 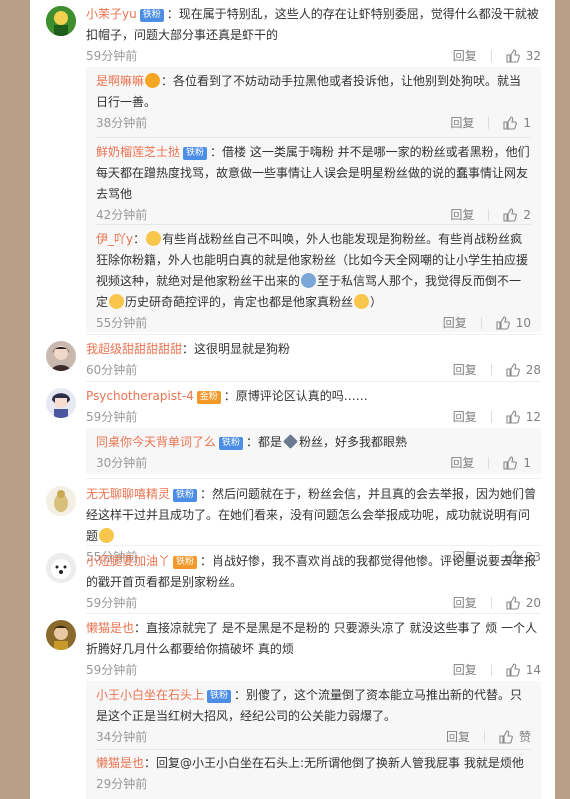 I want to click on like-button: 赞, so click(x=515, y=737).